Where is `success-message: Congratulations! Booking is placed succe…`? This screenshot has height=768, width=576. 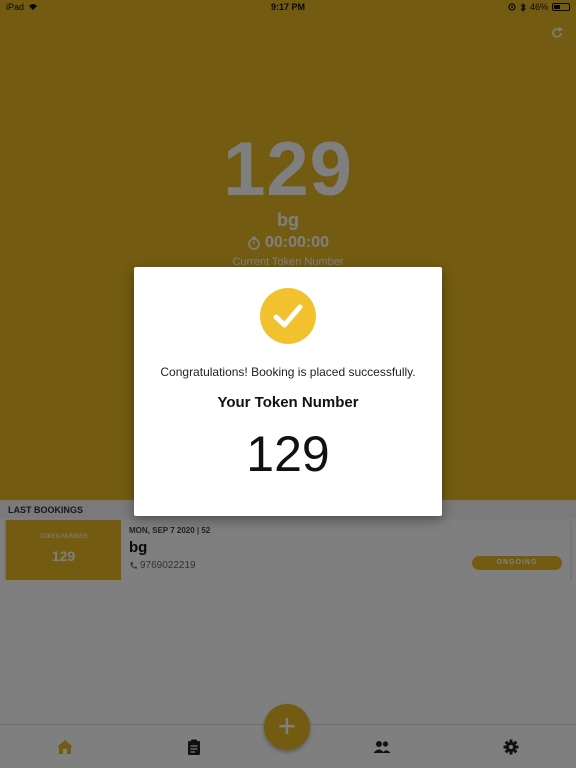
success-message: Congratulations! Booking is placed succe… is located at coordinates (288, 372).